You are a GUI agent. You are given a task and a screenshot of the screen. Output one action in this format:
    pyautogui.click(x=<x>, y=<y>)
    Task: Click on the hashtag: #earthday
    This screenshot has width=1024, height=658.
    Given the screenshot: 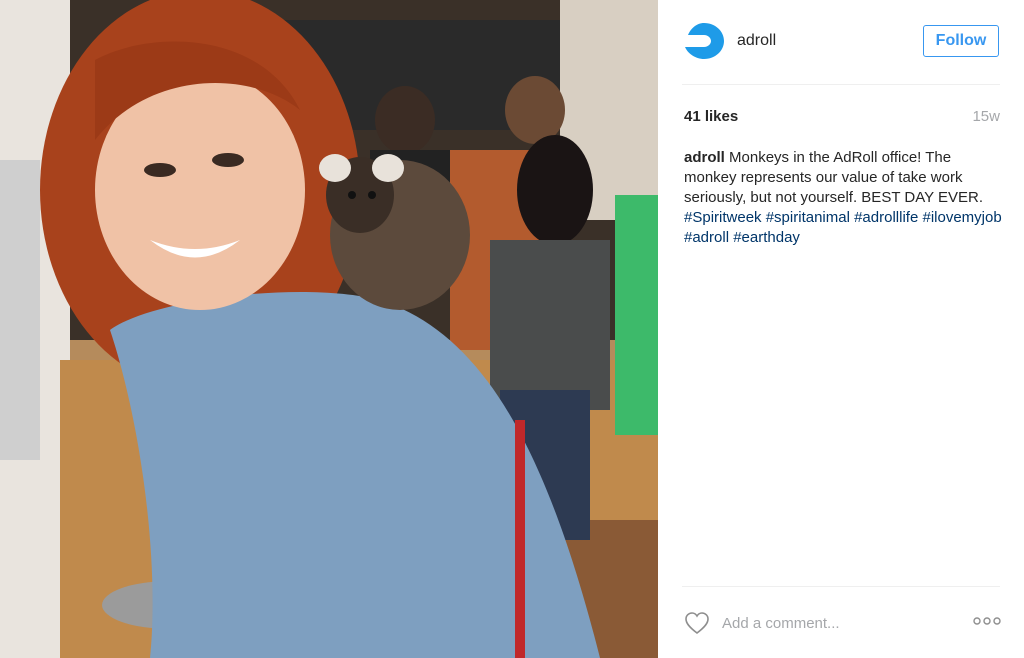 What is the action you would take?
    pyautogui.click(x=766, y=237)
    